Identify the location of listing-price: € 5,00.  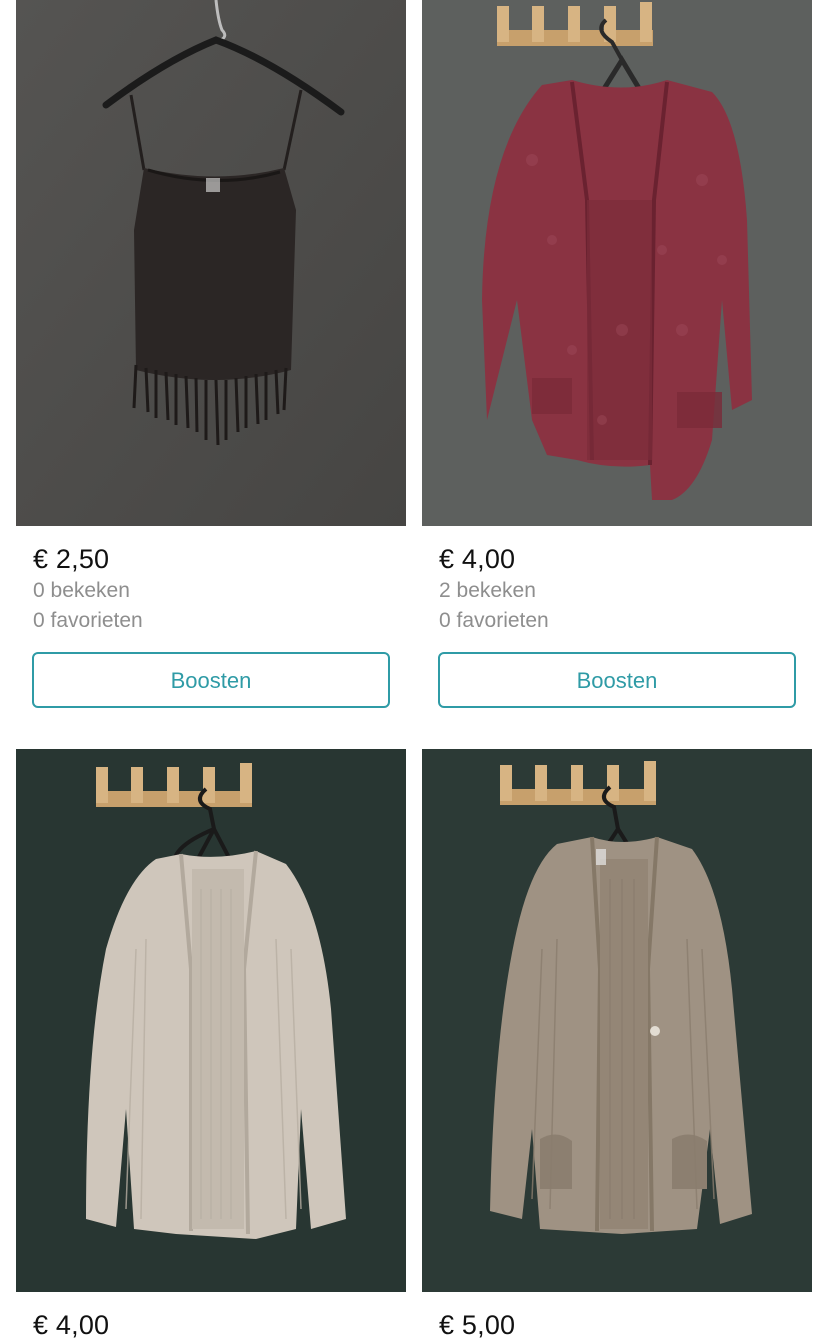
(477, 1325).